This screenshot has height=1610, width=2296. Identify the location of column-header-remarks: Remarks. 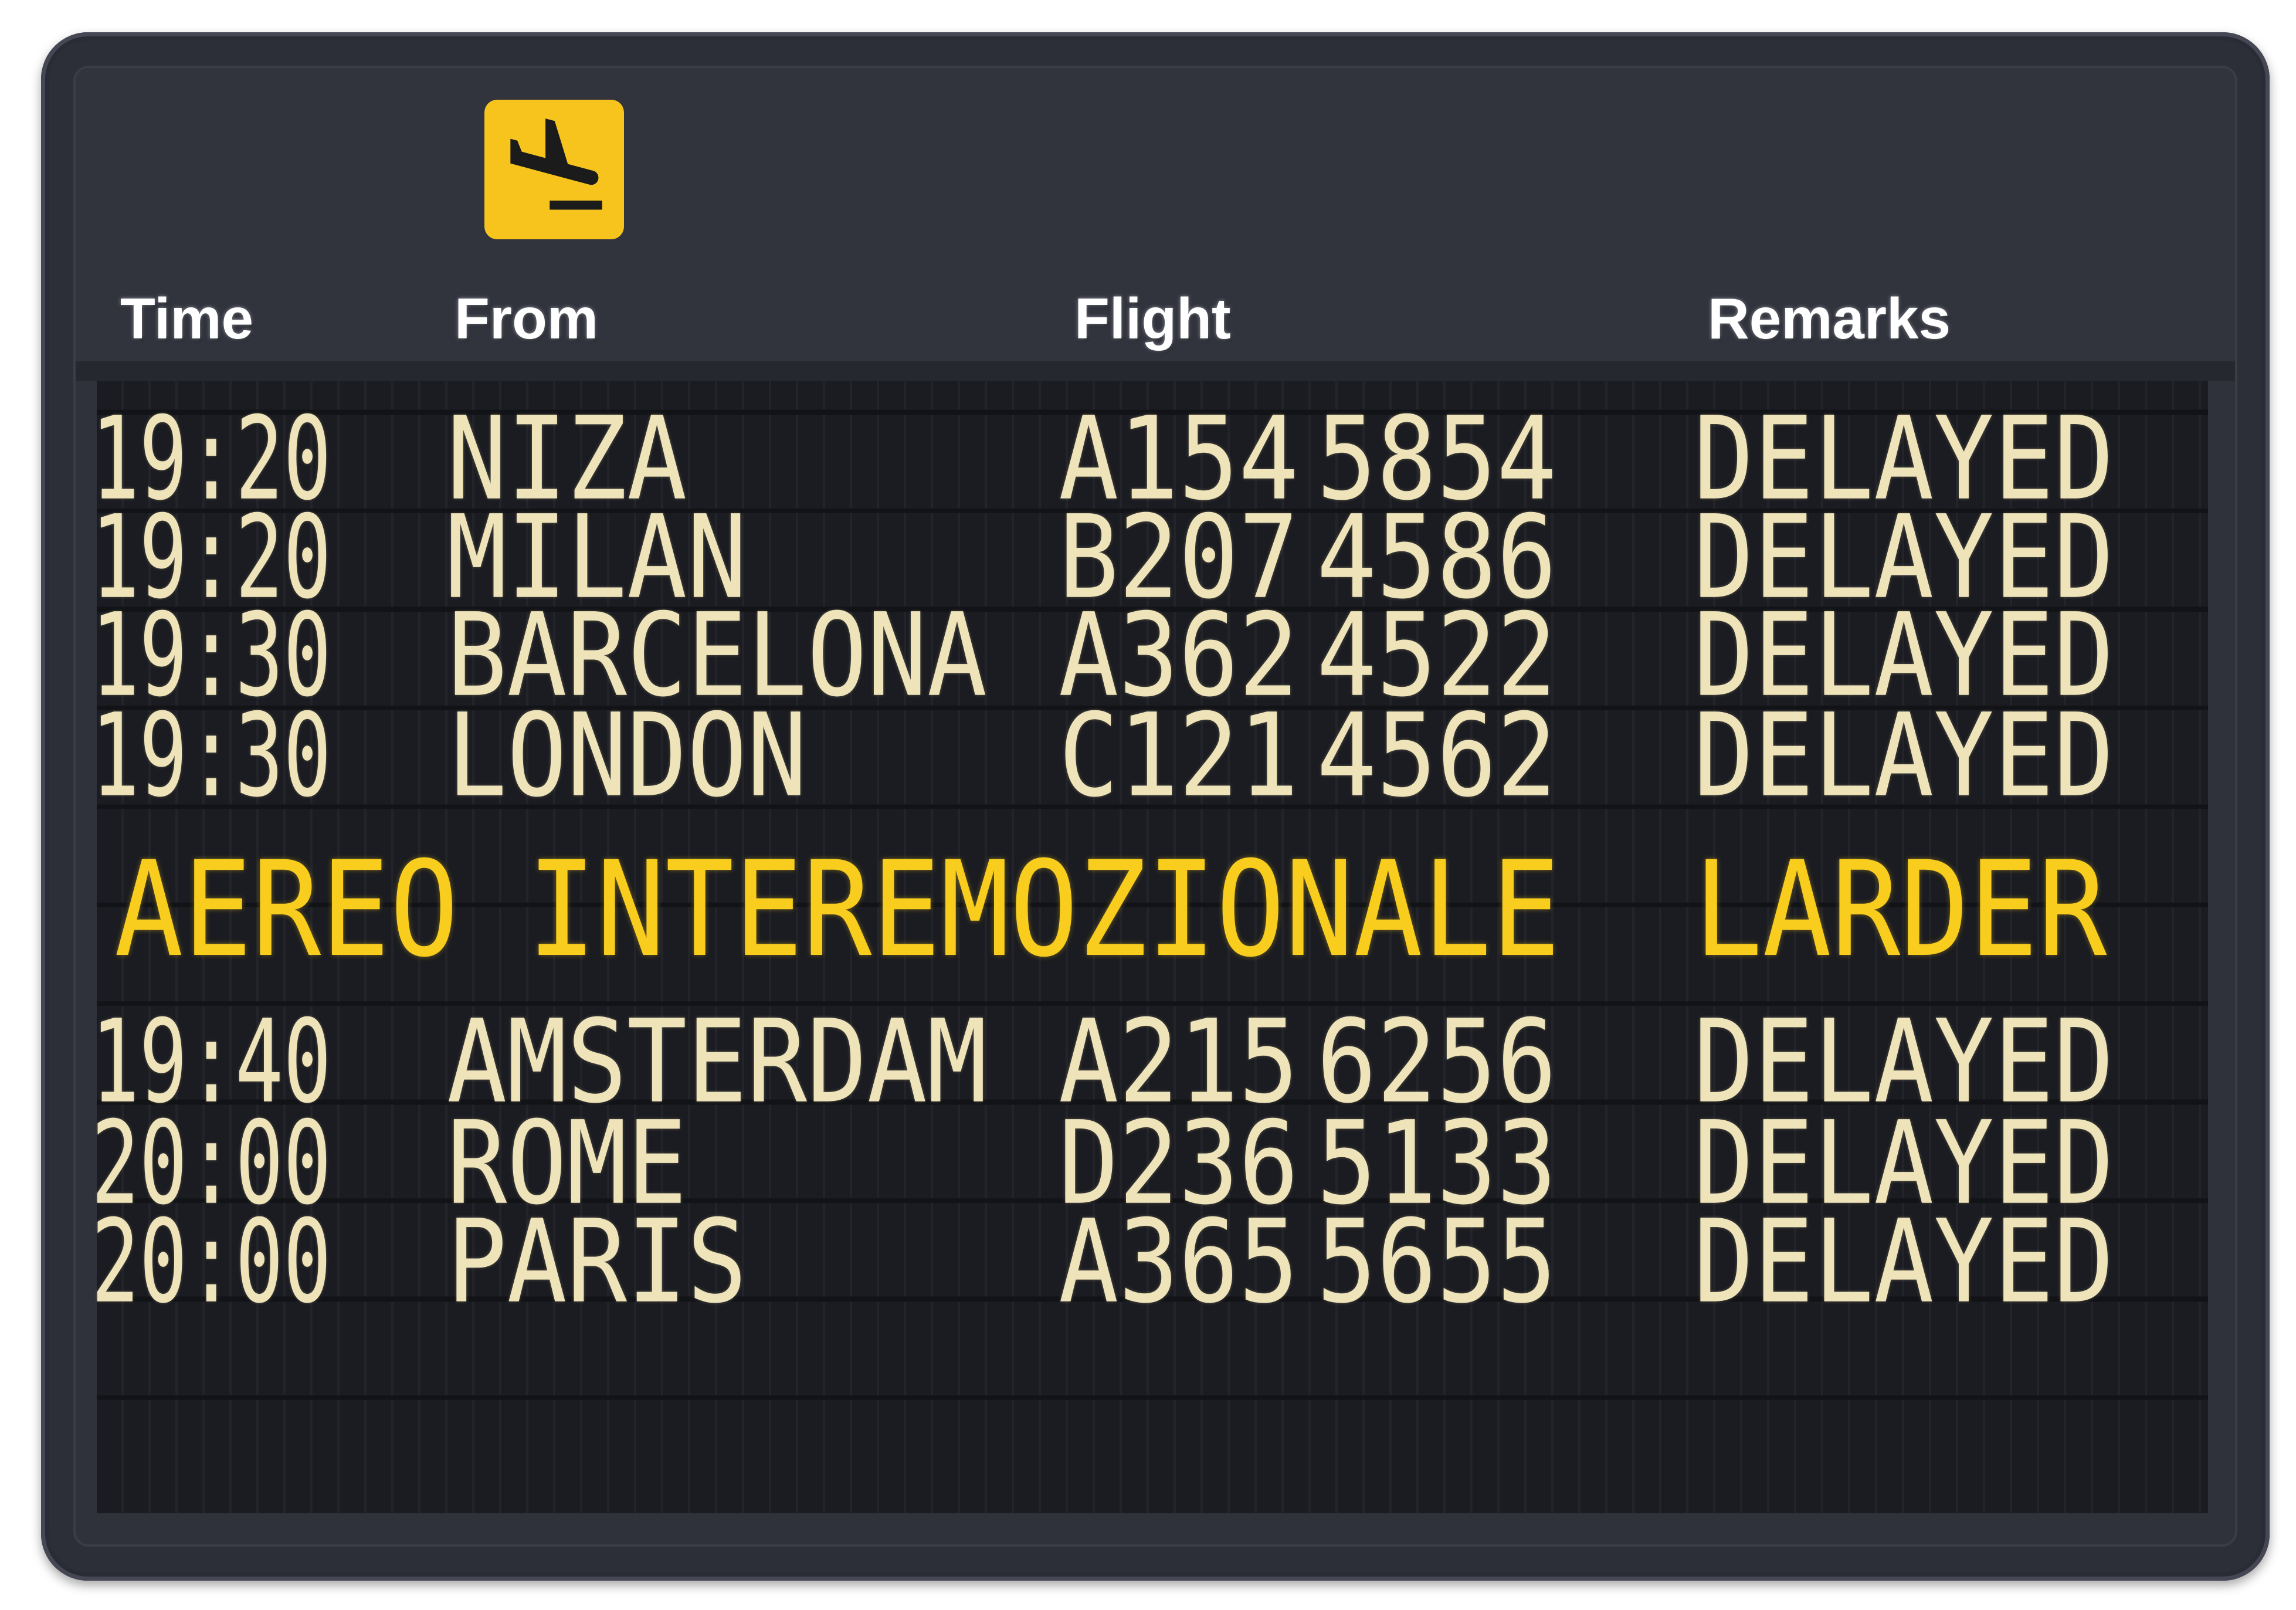
(1829, 319).